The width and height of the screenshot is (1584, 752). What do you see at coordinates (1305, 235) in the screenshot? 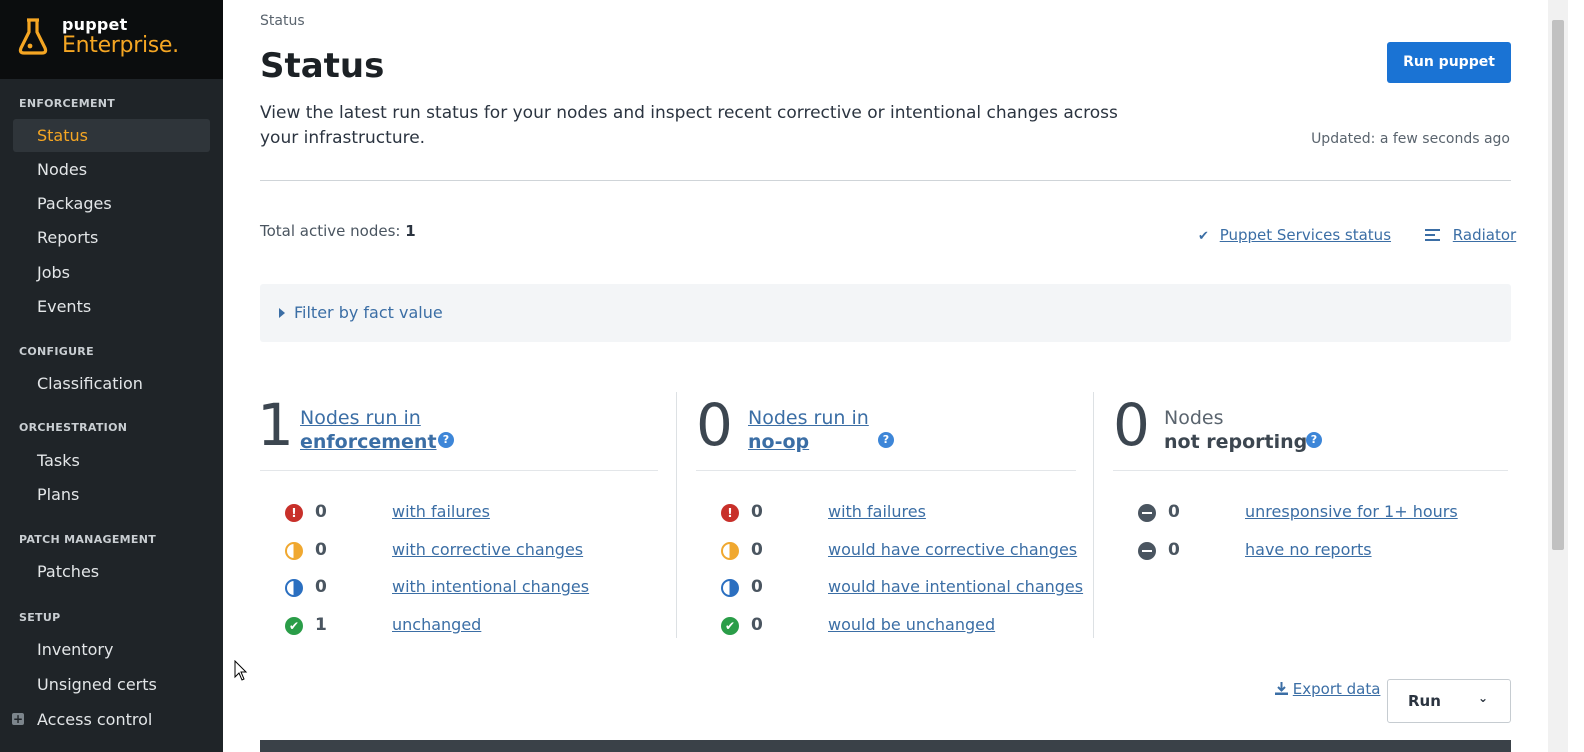
I see `puppet-services-status-label: Puppet Services status` at bounding box center [1305, 235].